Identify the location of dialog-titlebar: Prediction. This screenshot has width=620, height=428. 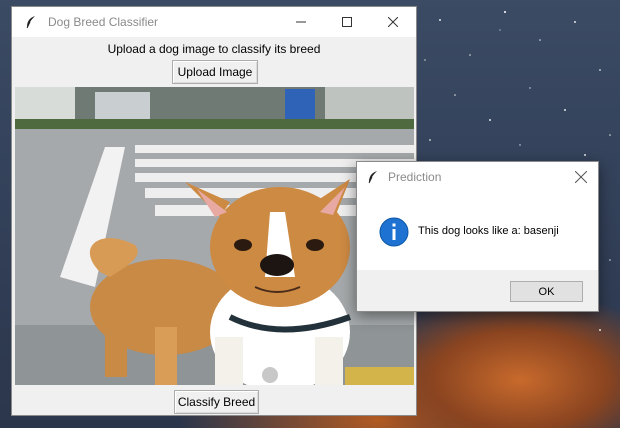
(477, 177).